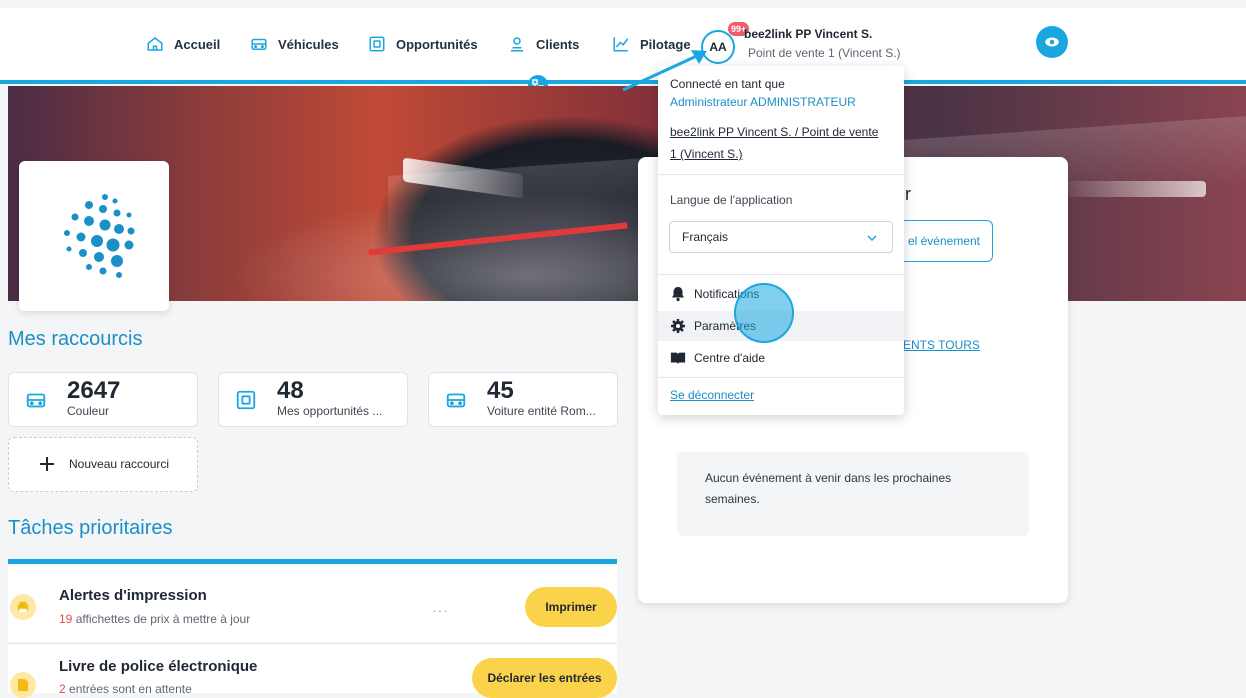 This screenshot has width=1246, height=698. Describe the element at coordinates (62, 689) in the screenshot. I see `task-count: 2` at that location.